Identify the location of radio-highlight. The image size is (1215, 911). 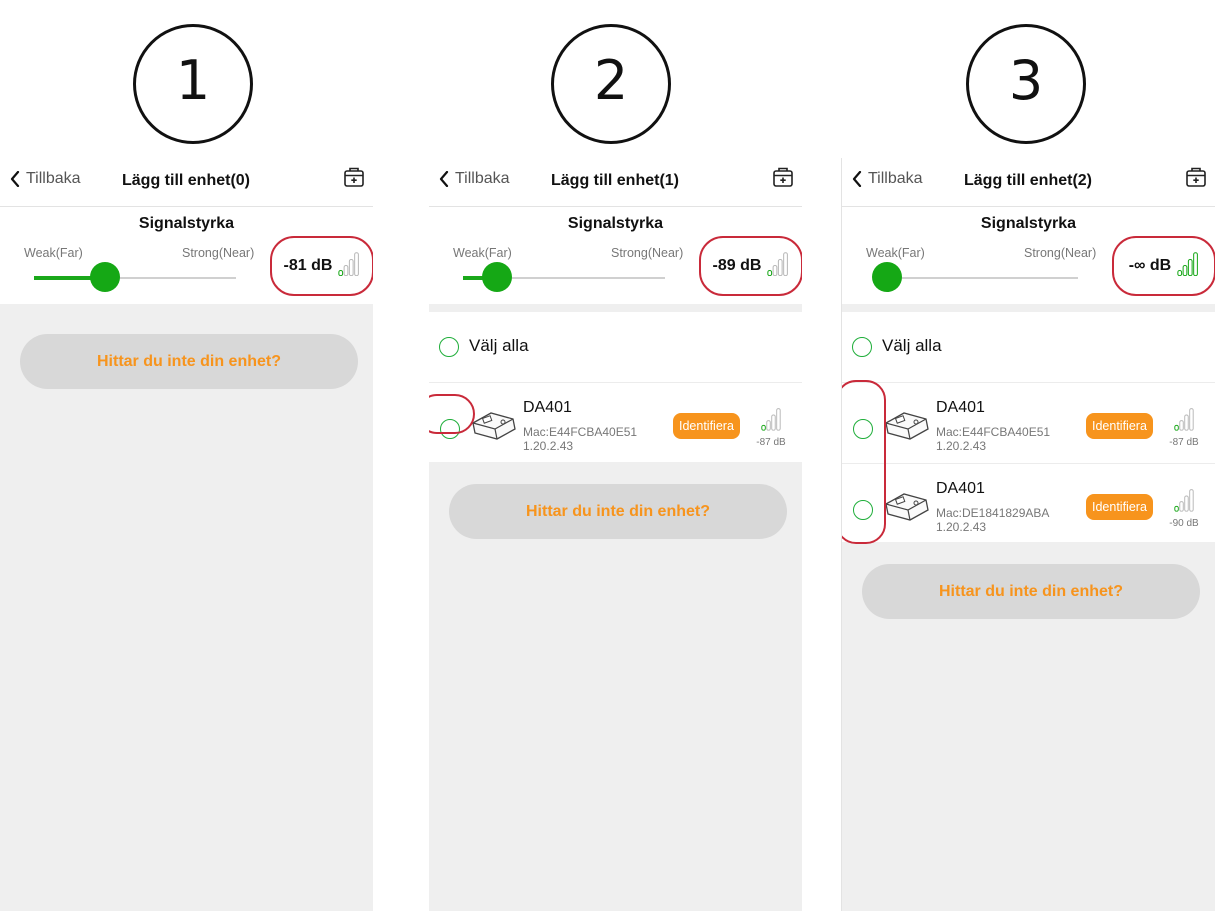
(452, 414).